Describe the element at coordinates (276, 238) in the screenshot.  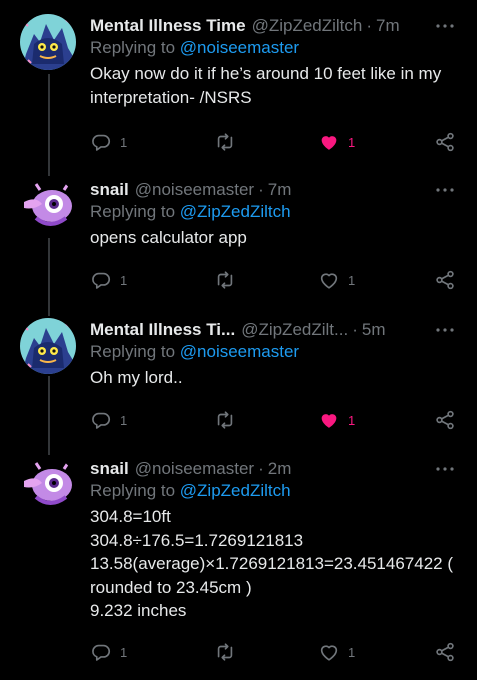
I see `tweet-text: opens calculator app` at that location.